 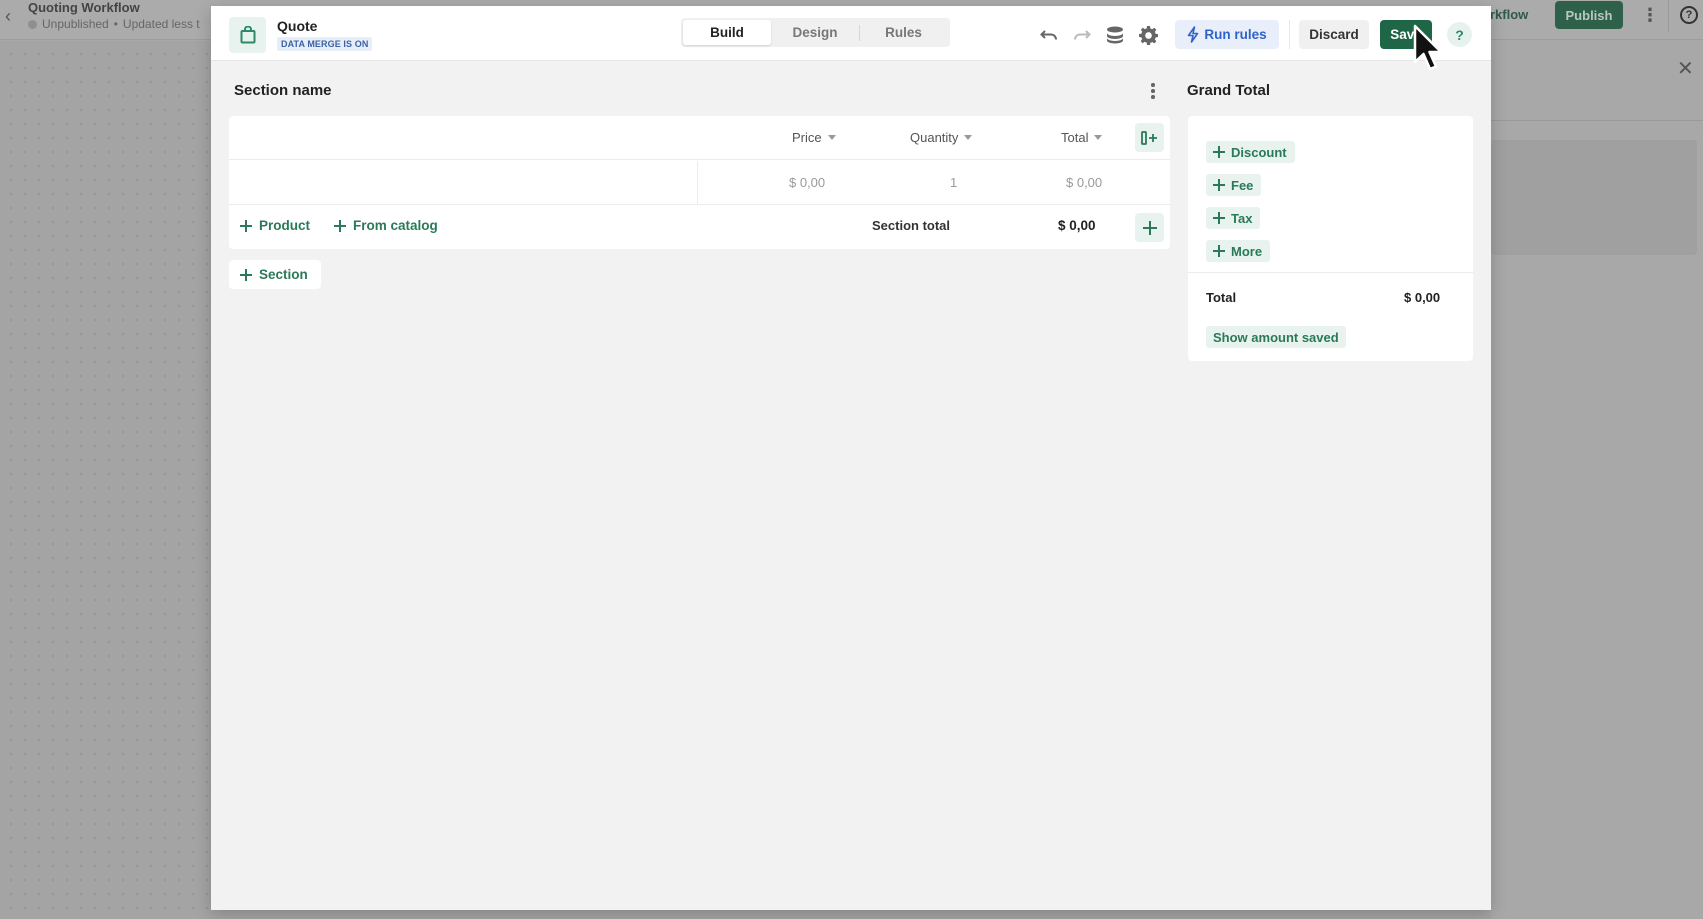 I want to click on fee-label: Fee, so click(x=1242, y=185).